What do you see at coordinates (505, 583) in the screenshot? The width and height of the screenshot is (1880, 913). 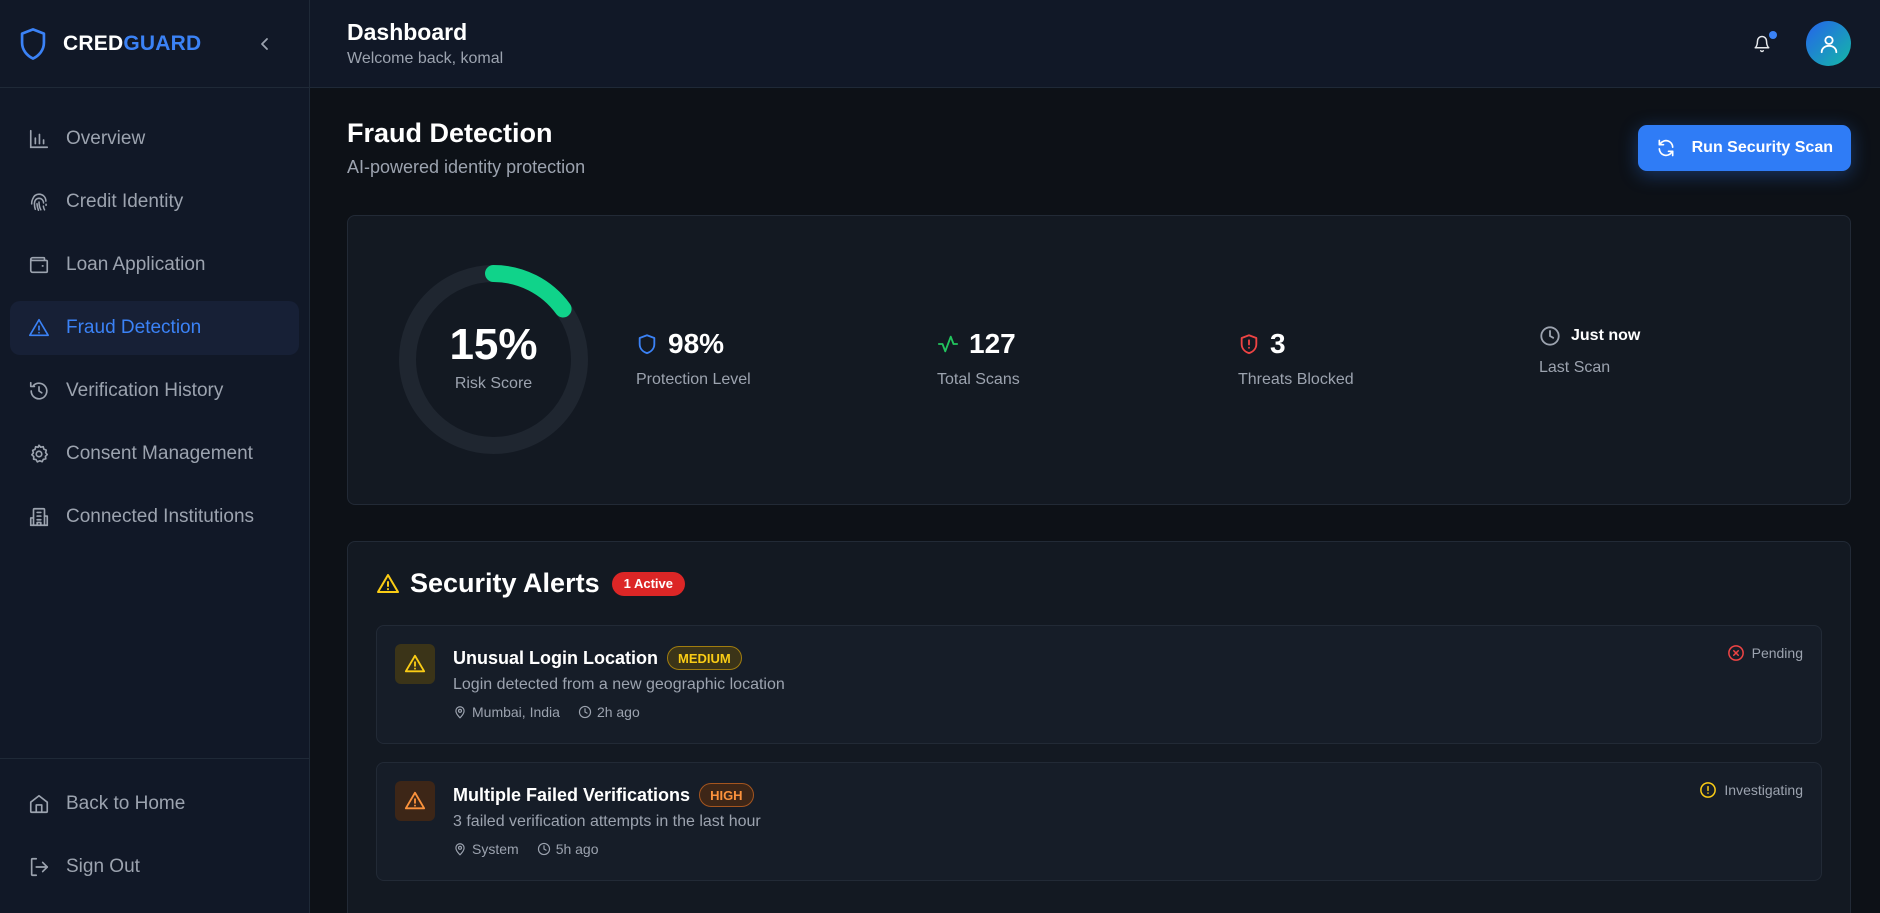 I see `security-alerts-title: Security Alerts` at bounding box center [505, 583].